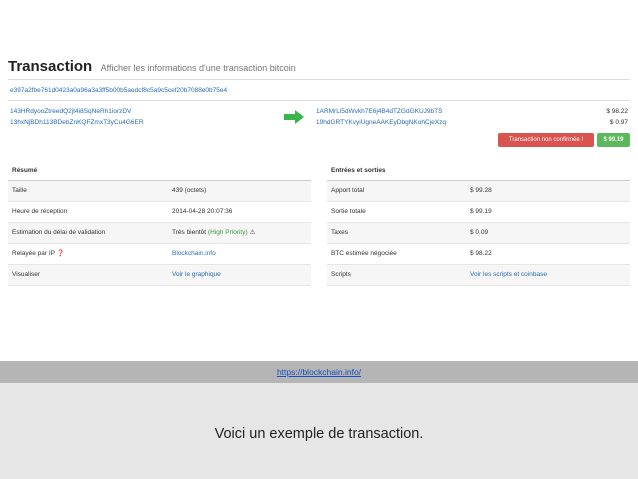  I want to click on page-title: Transaction, so click(50, 66).